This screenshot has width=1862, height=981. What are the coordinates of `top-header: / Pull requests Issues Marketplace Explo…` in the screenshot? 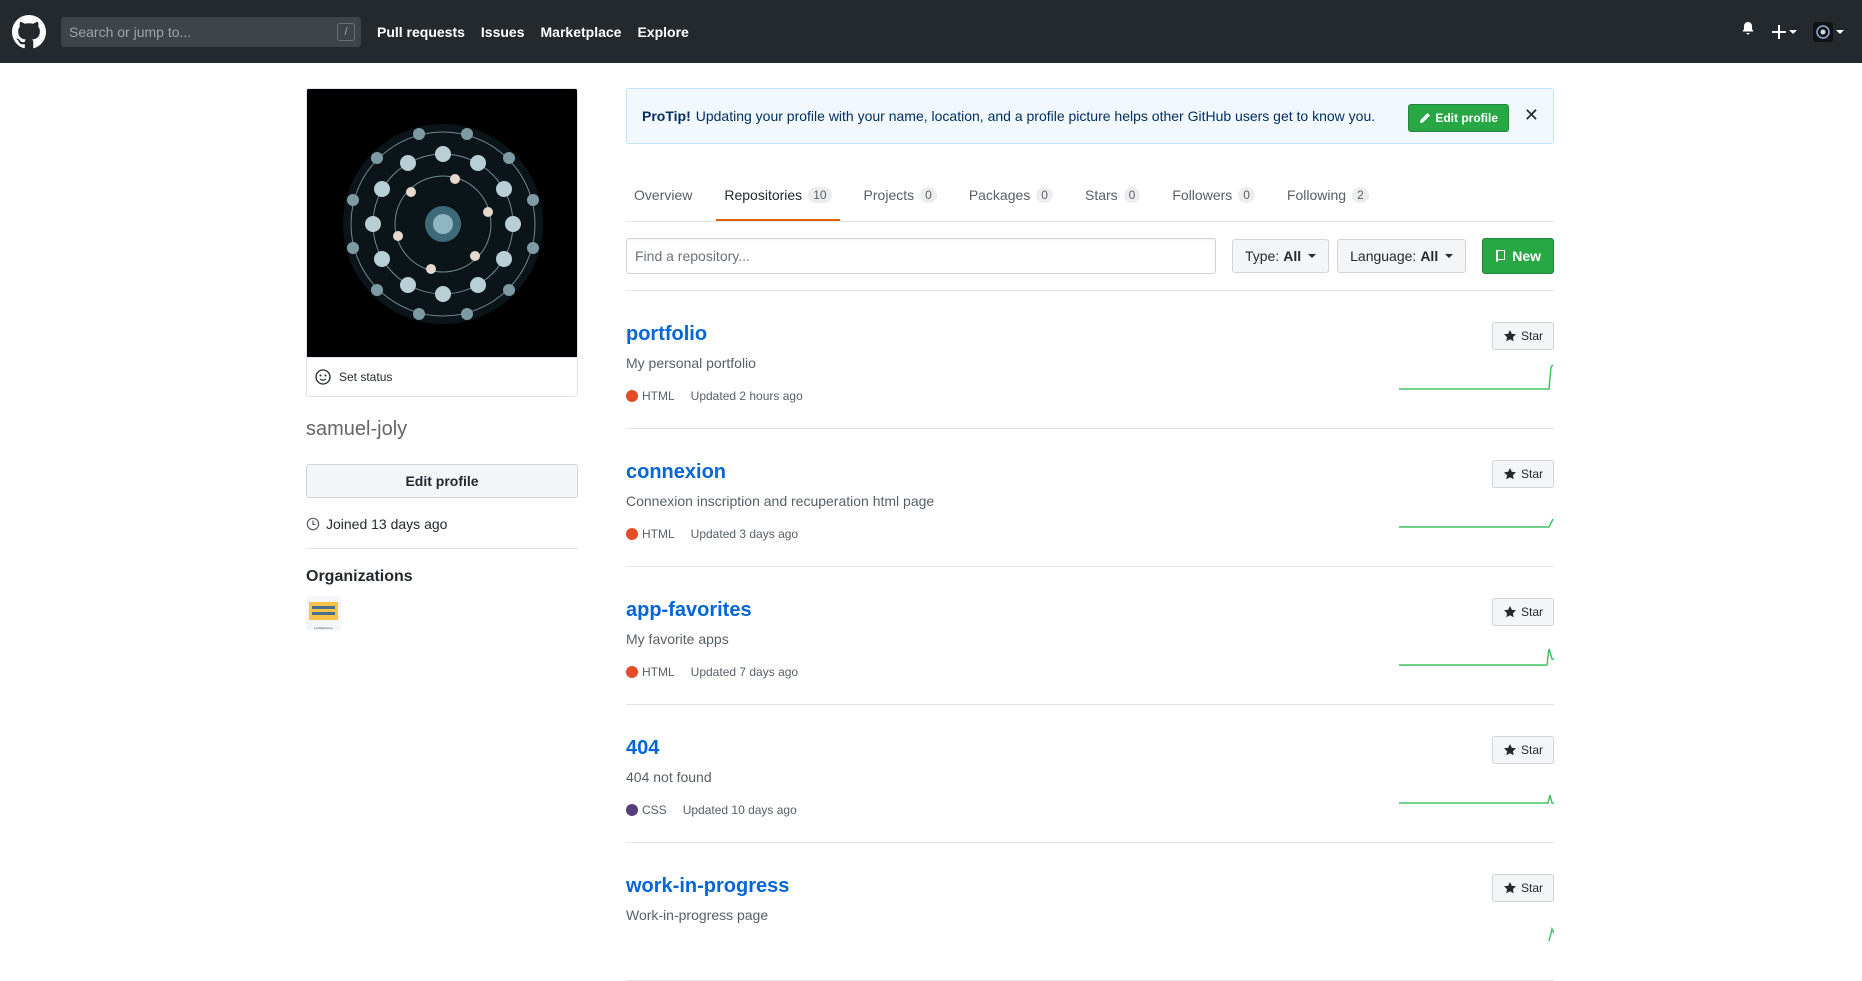 It's located at (931, 31).